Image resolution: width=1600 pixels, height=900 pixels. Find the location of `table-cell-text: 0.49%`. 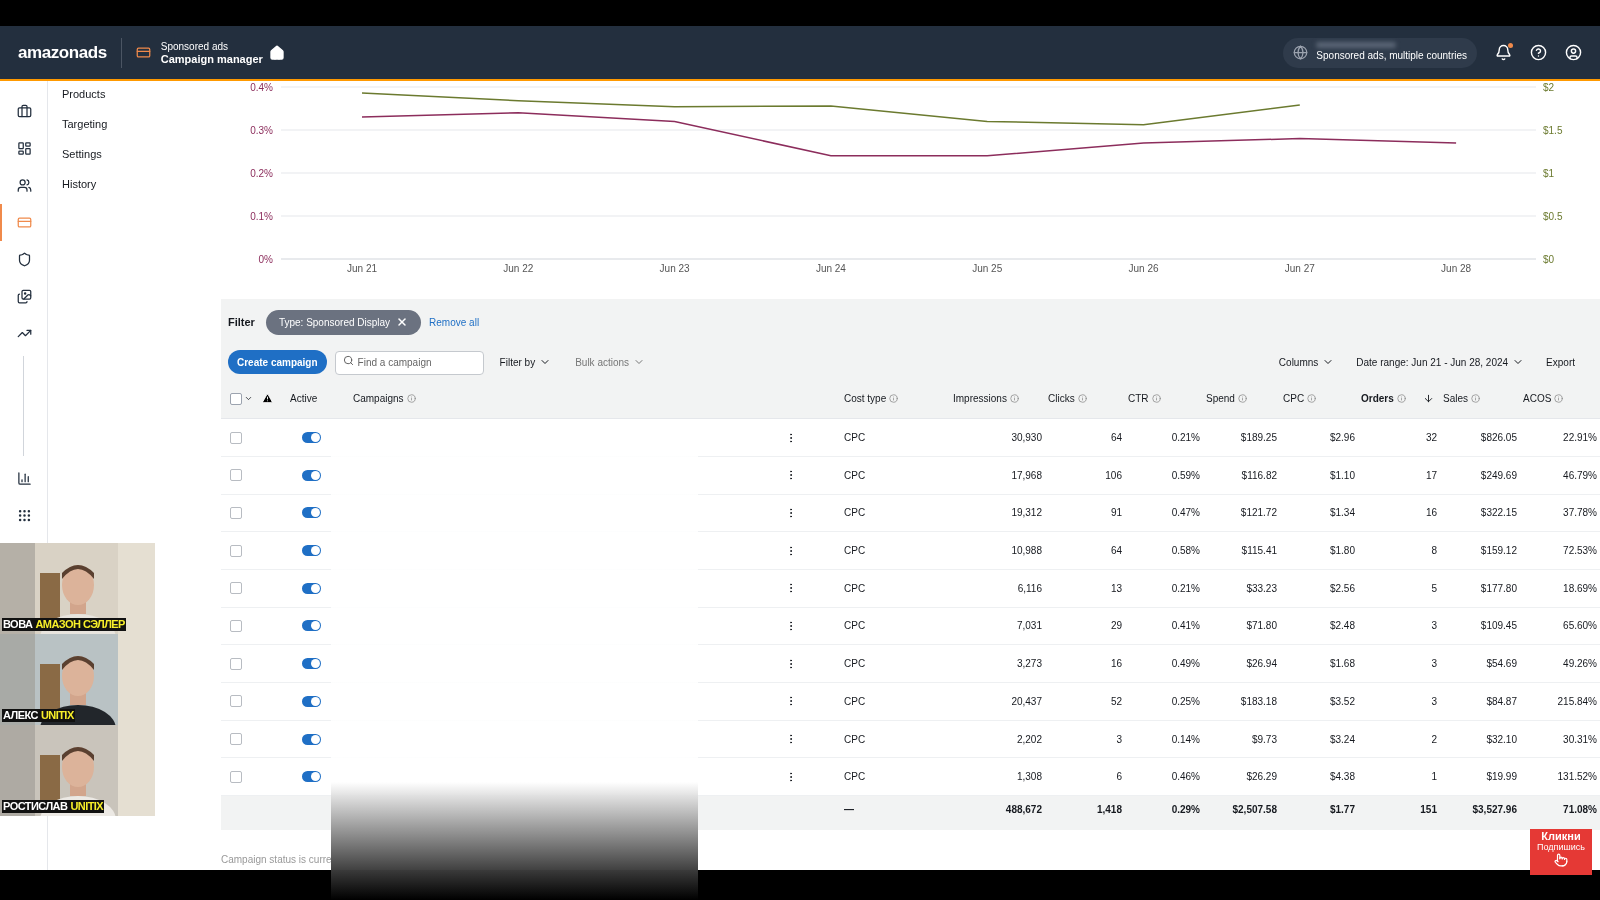

table-cell-text: 0.49% is located at coordinates (1185, 664).